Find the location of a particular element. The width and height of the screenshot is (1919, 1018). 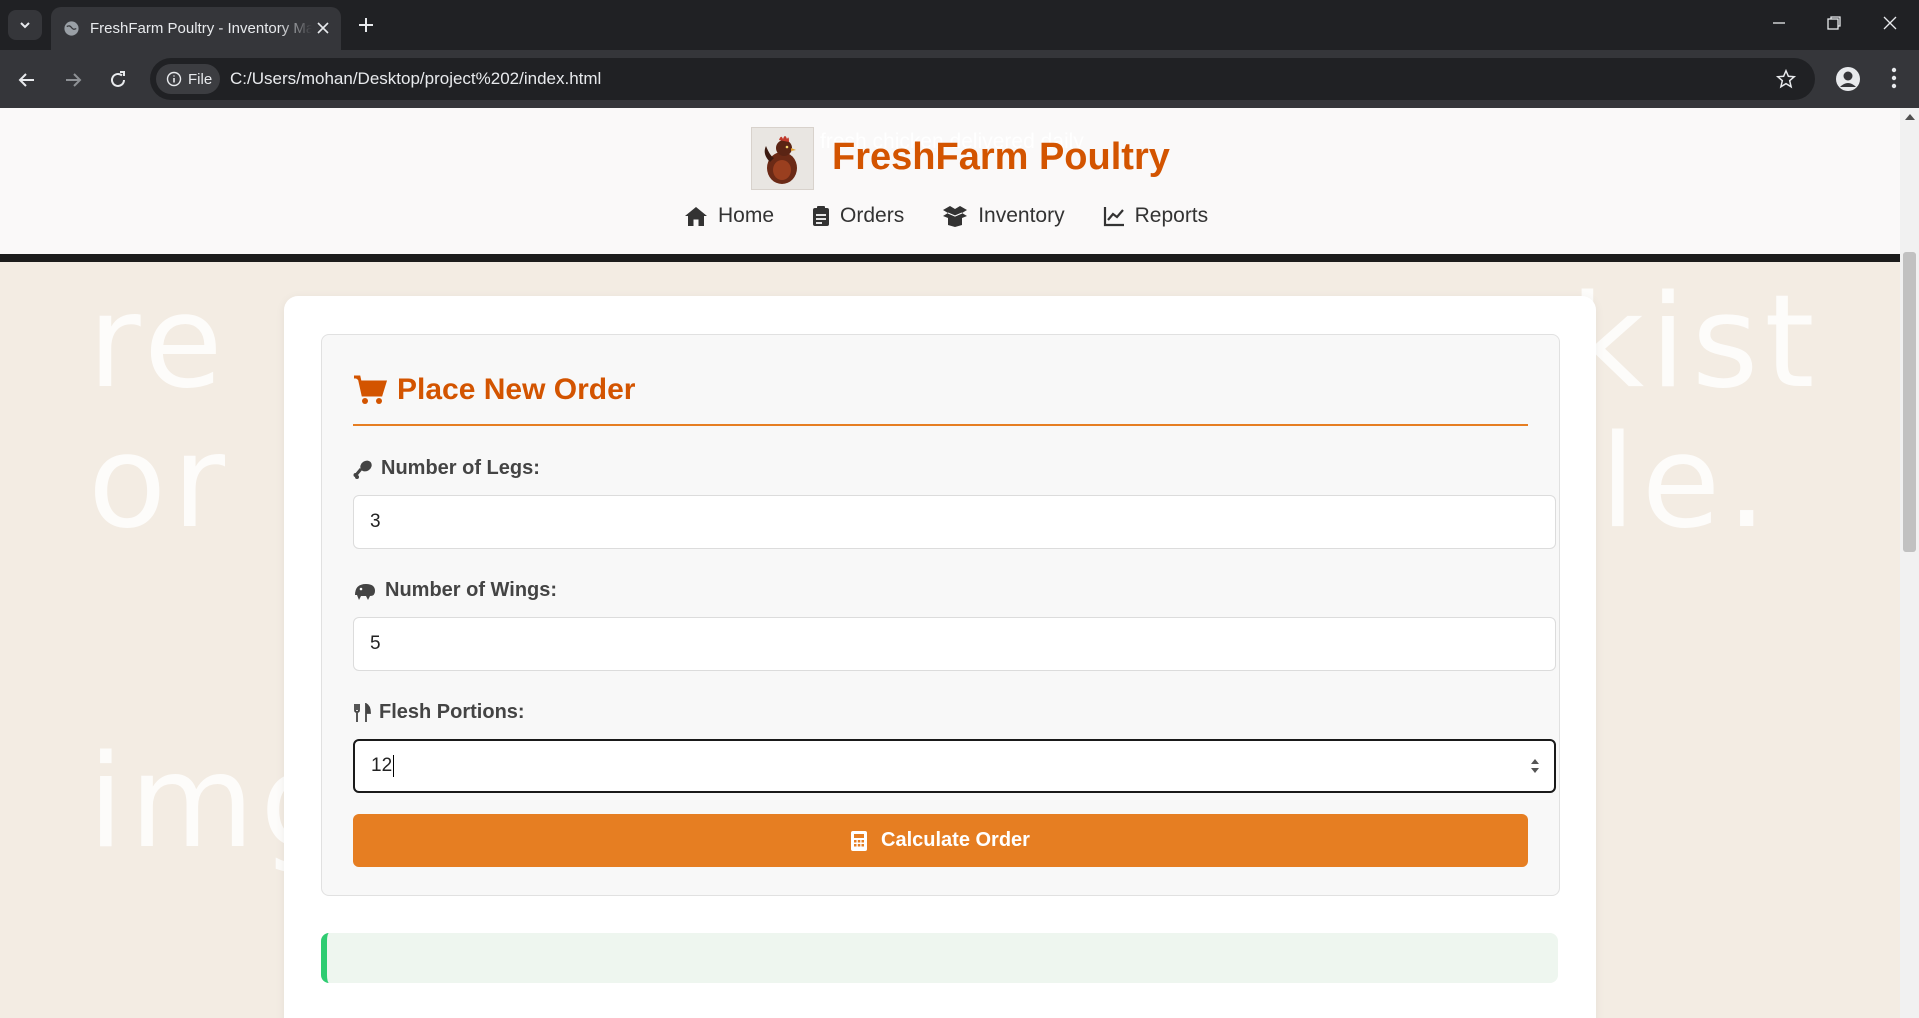

brand-logo is located at coordinates (782, 158).